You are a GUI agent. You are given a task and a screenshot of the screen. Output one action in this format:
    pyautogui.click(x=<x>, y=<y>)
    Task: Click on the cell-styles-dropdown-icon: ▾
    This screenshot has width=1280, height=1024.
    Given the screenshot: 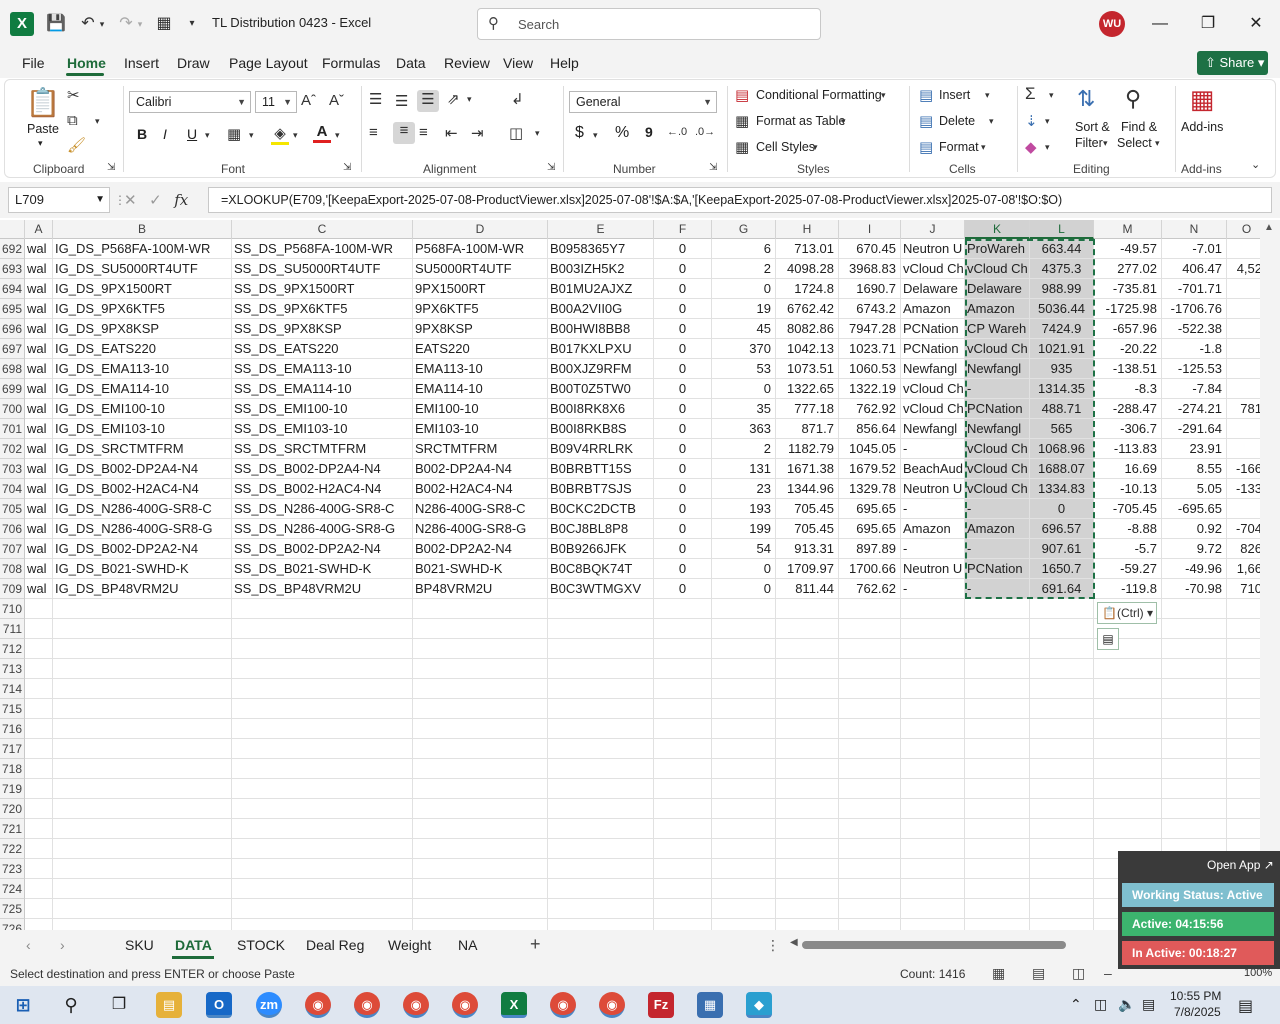 What is the action you would take?
    pyautogui.click(x=815, y=147)
    